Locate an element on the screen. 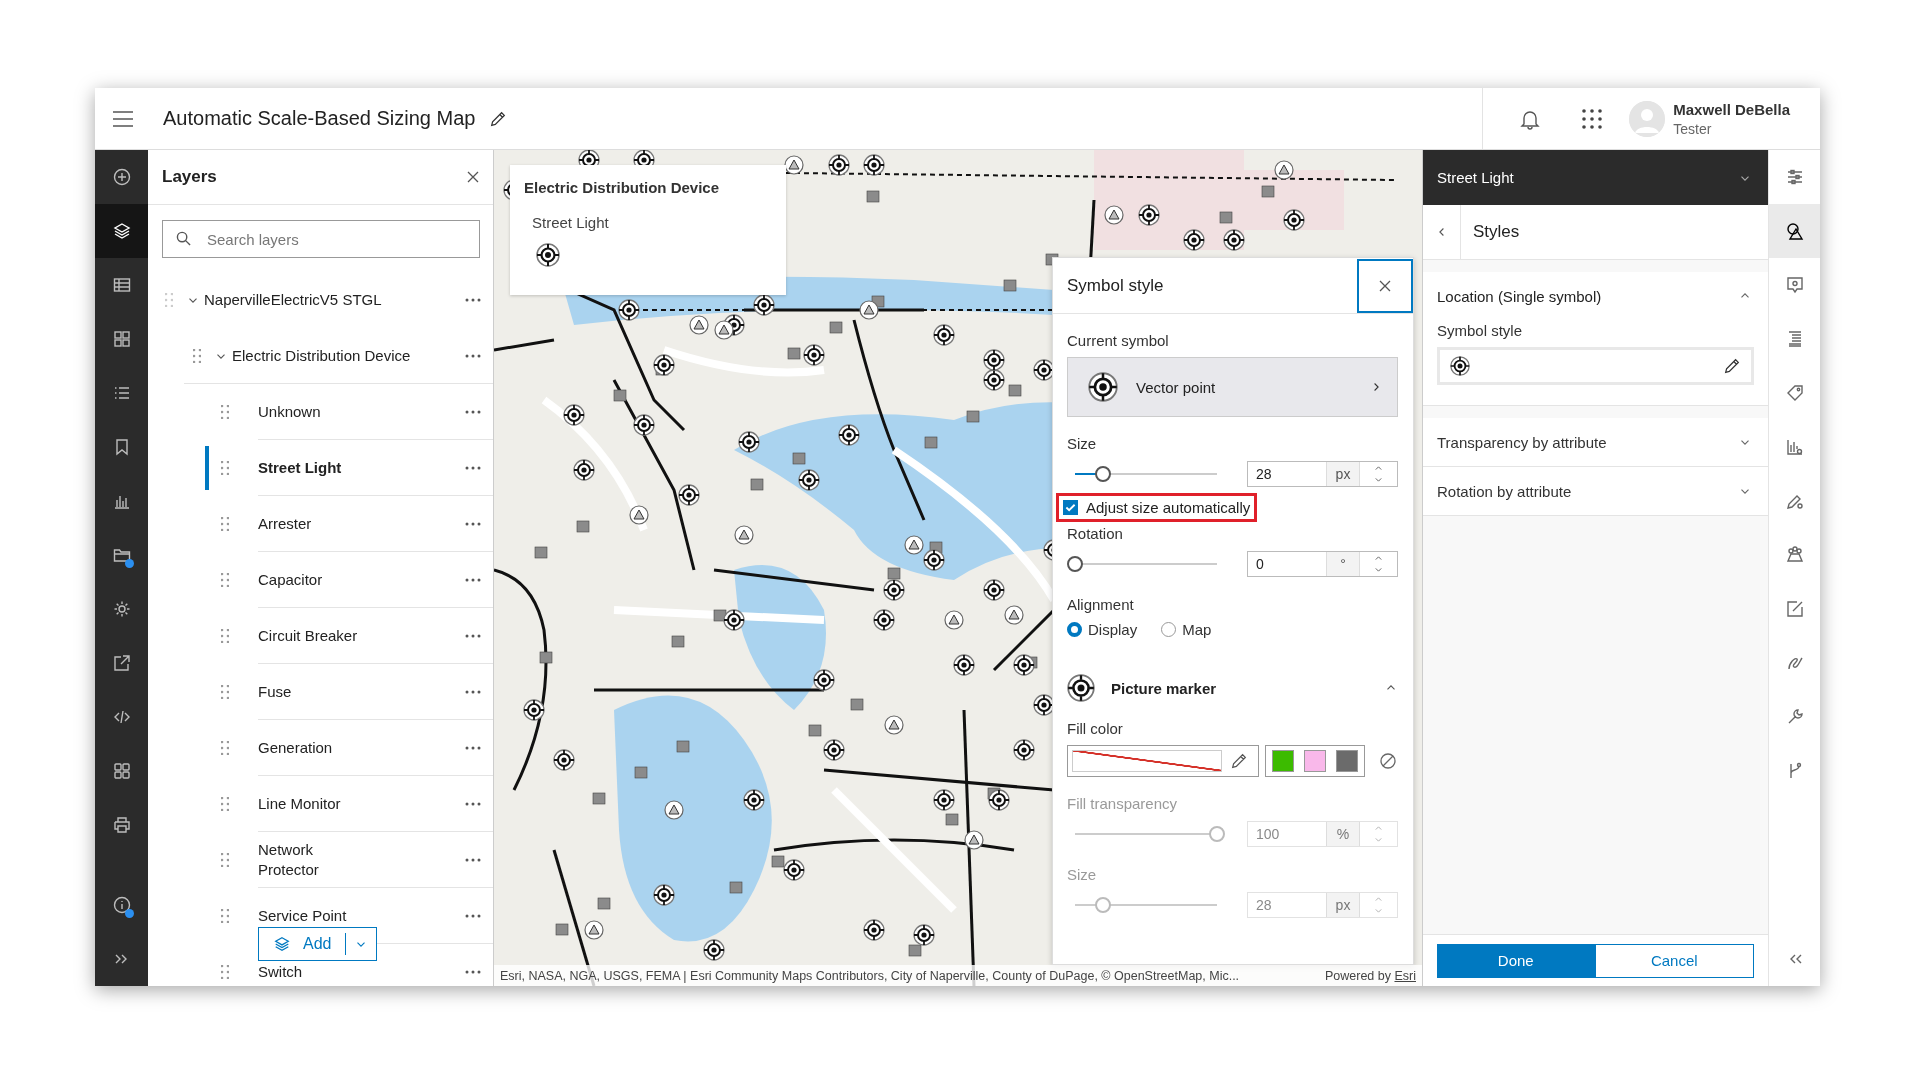 Image resolution: width=1916 pixels, height=1076 pixels. cancel-button: Cancel is located at coordinates (1674, 960).